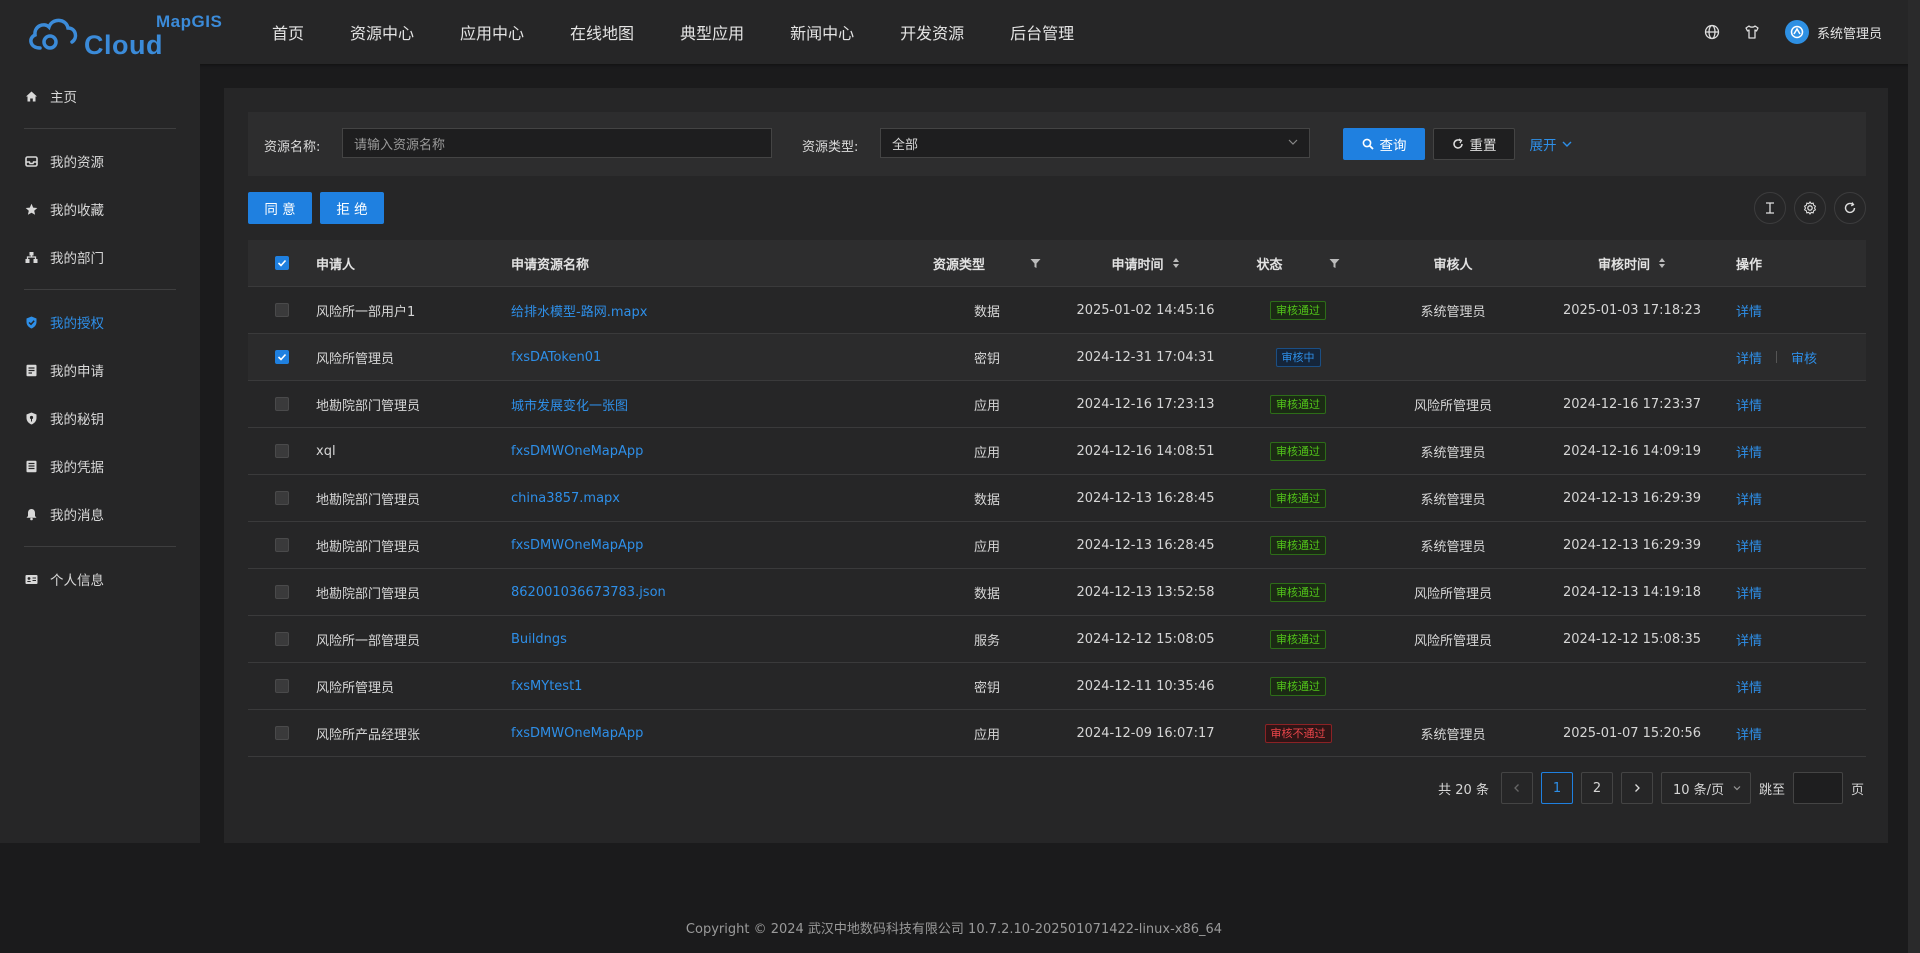 The image size is (1920, 953). Describe the element at coordinates (579, 310) in the screenshot. I see `resource-link: 给排水模型-路网.mapx` at that location.